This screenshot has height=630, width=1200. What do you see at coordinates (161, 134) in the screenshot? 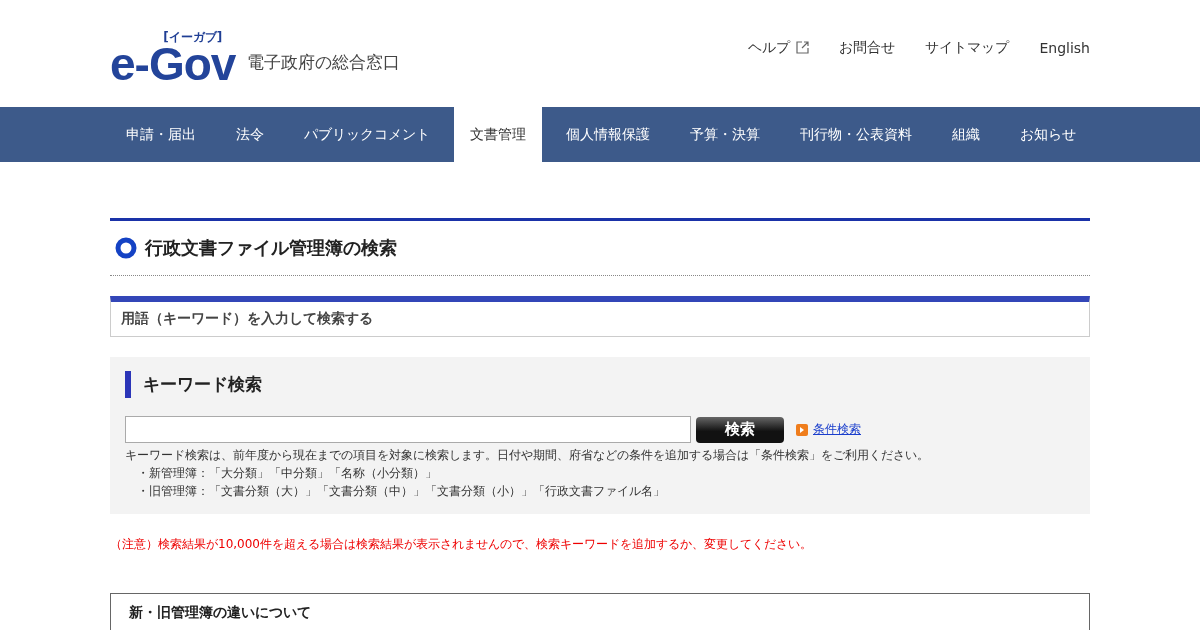
I see `nav-tab: 申請・届出` at bounding box center [161, 134].